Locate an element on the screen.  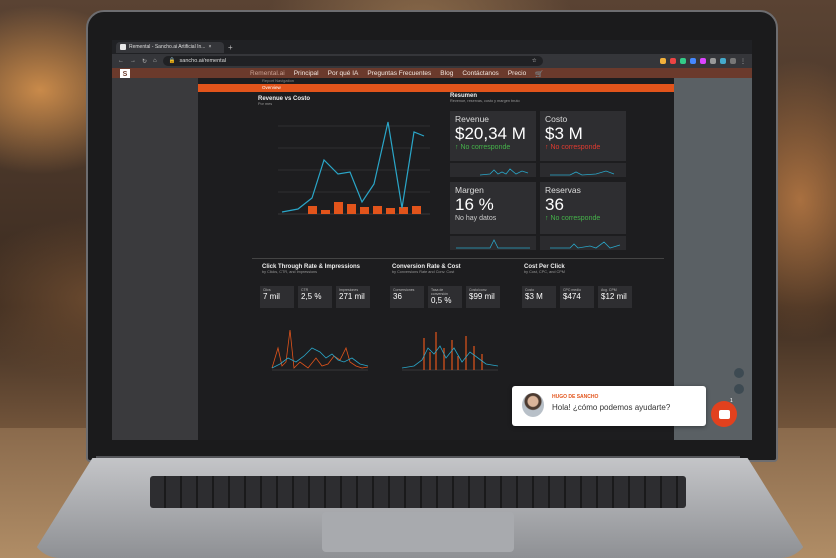
mini-kpi: Costo $3 M is located at coordinates (539, 297).